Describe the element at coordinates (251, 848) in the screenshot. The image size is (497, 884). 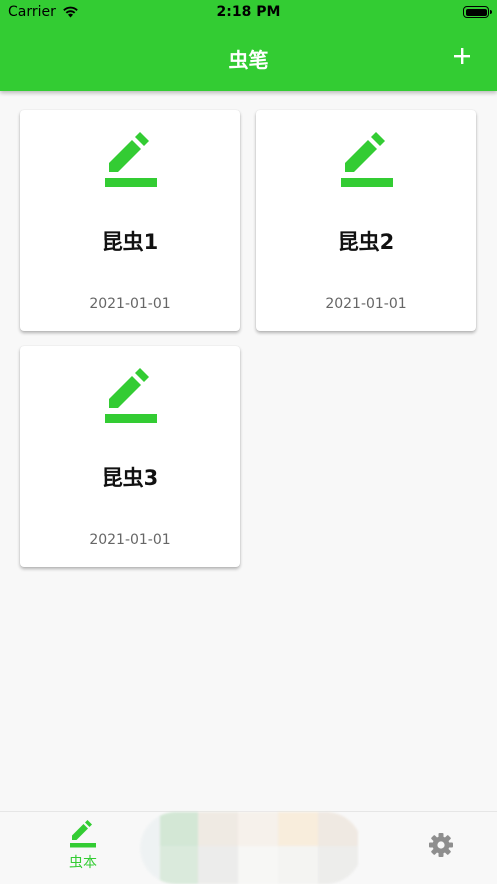
I see `blurred-overlay` at that location.